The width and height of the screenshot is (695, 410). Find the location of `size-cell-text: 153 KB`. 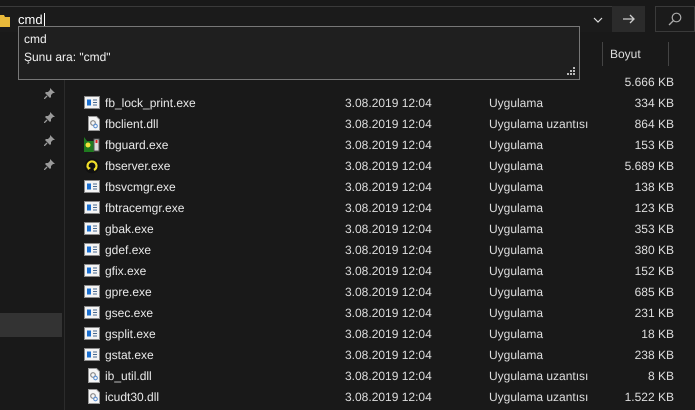

size-cell-text: 153 KB is located at coordinates (654, 145).